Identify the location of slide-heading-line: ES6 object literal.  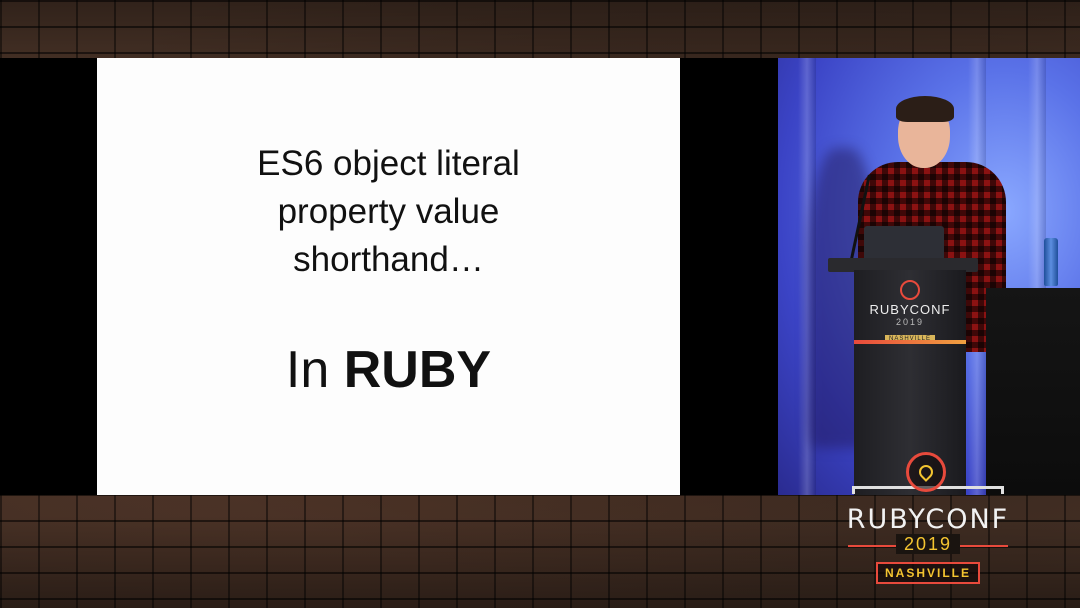
(388, 163).